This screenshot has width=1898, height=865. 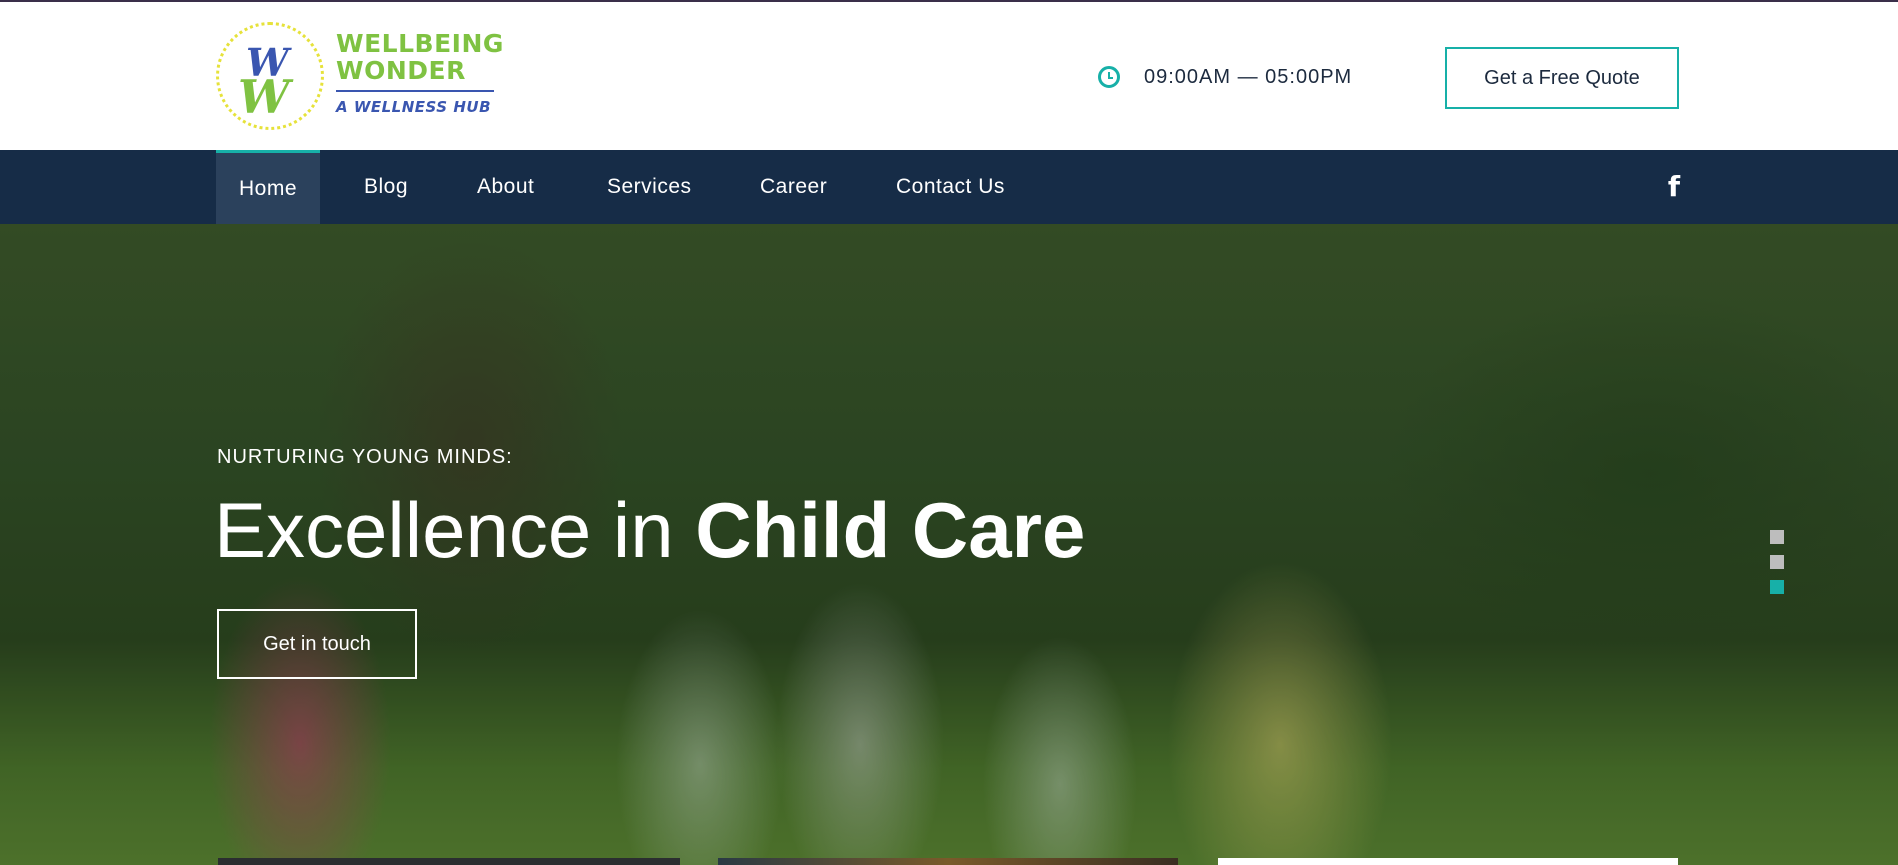 I want to click on hero-kicker: NURTURING YOUNG MINDS:, so click(x=365, y=457).